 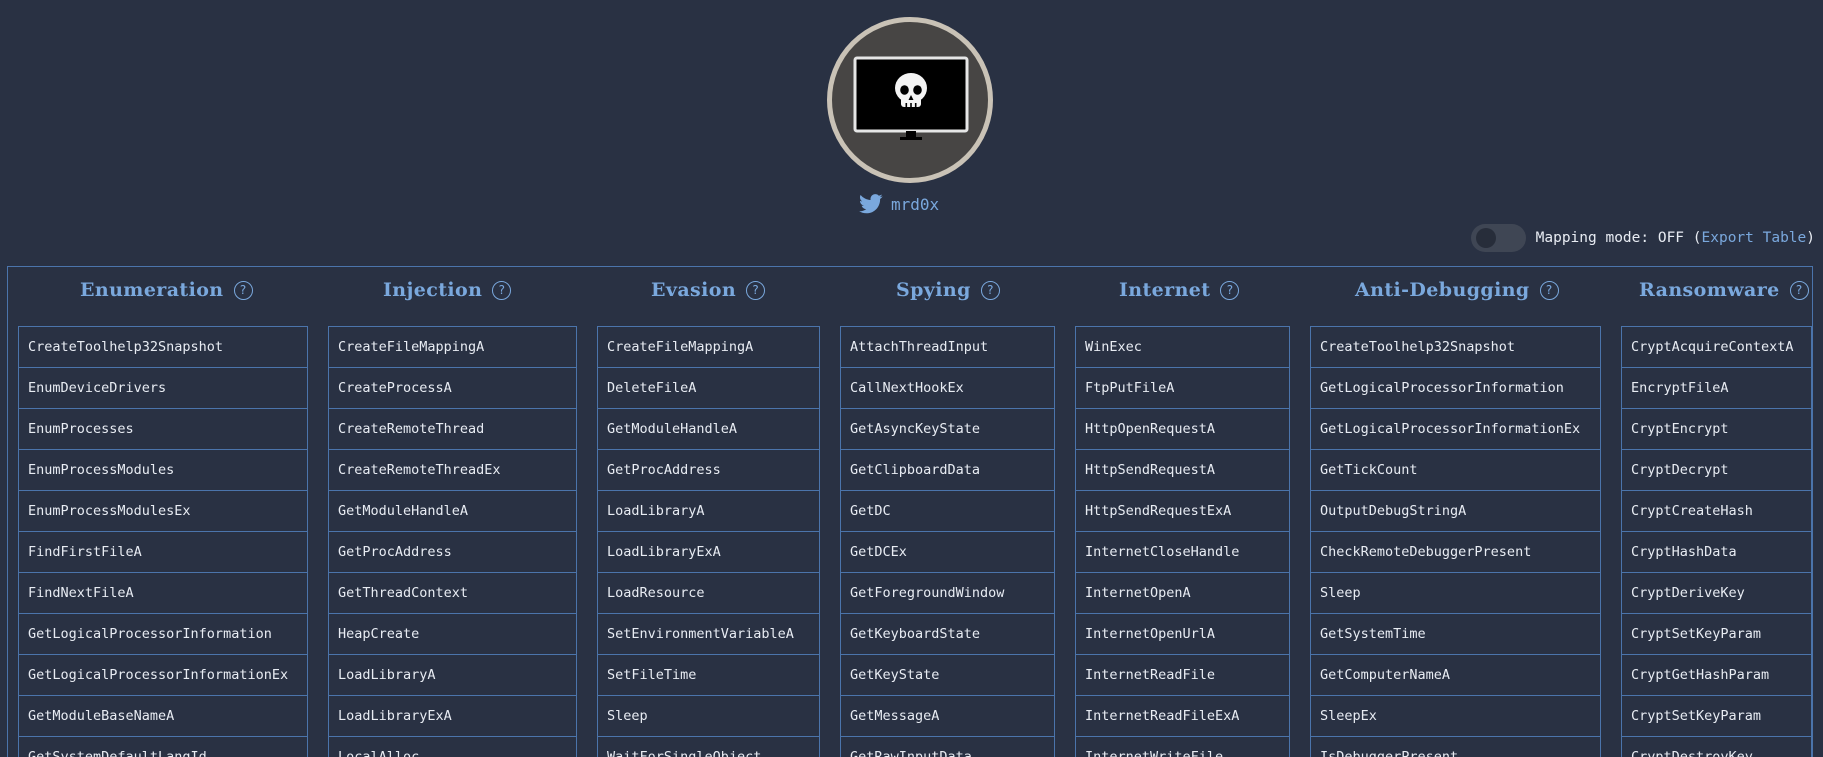 I want to click on list-item: InternetReadFile, so click(x=1182, y=675).